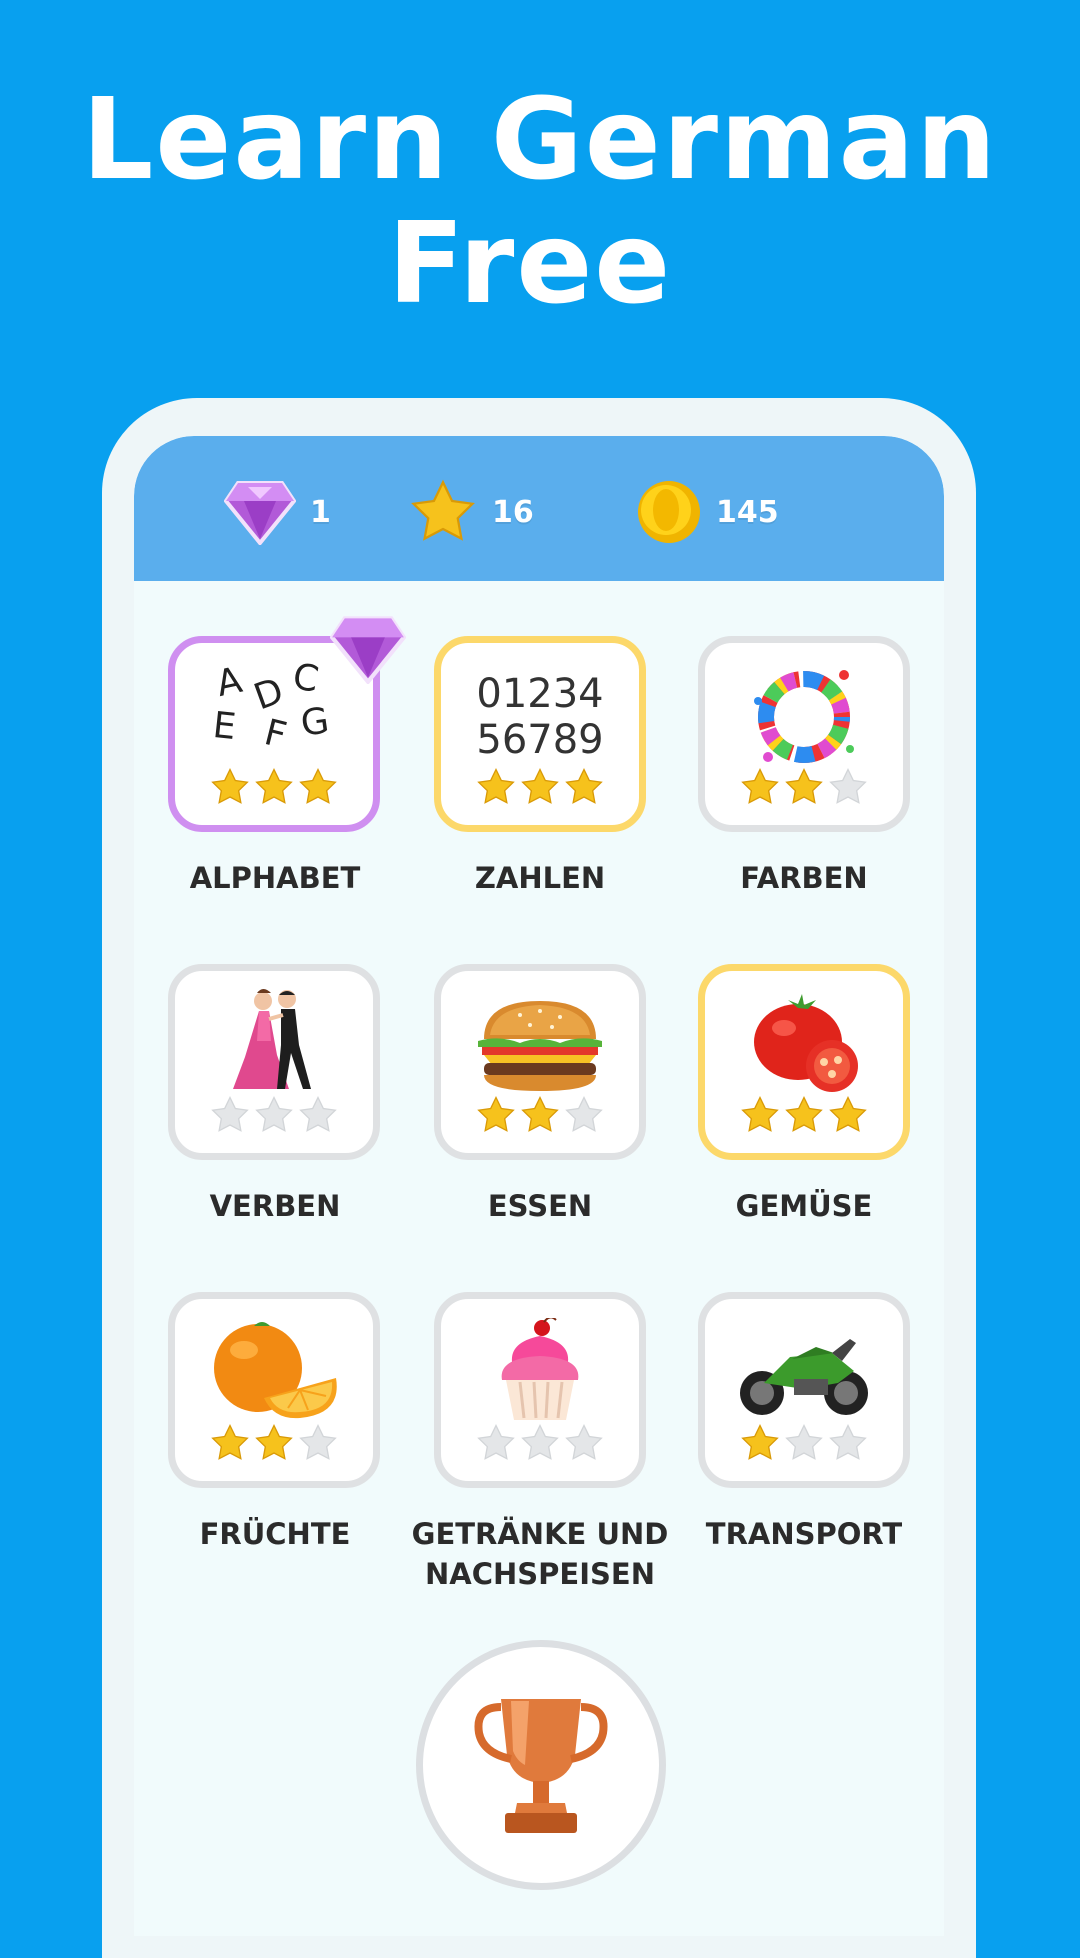 This screenshot has width=1080, height=1958. What do you see at coordinates (368, 650) in the screenshot?
I see `diamond-badge-icon` at bounding box center [368, 650].